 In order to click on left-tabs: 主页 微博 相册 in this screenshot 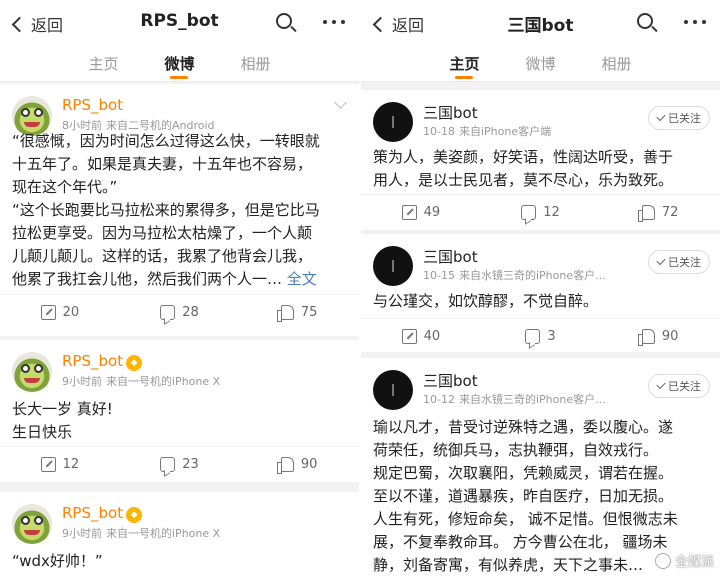, I will do `click(179, 64)`.